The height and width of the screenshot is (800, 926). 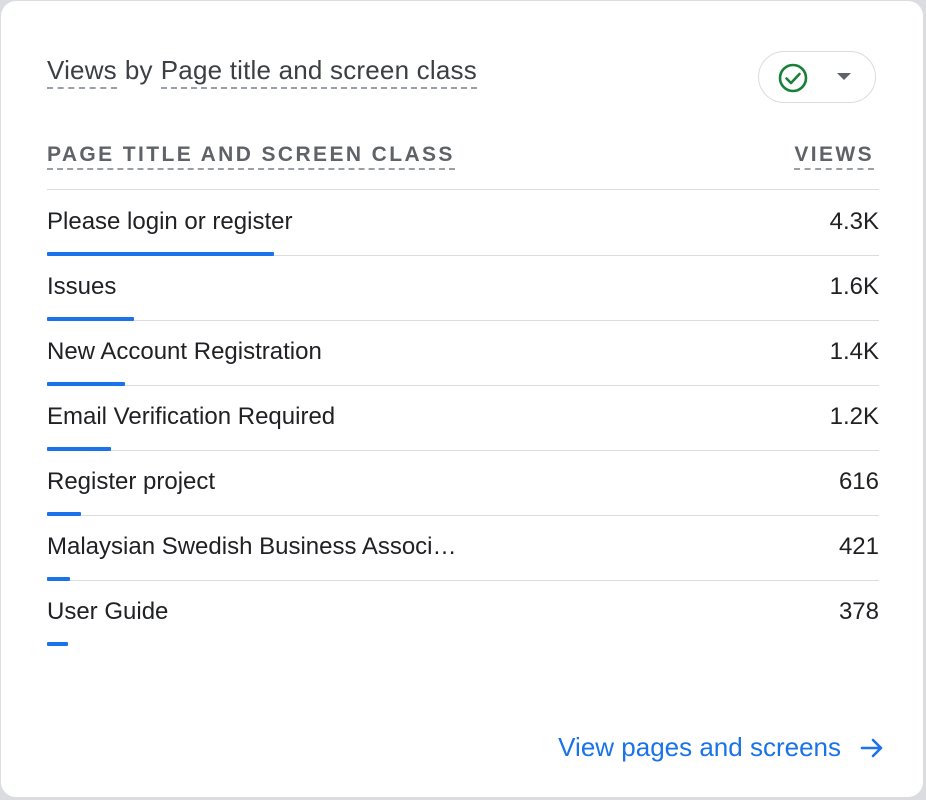 I want to click on row-label: Register project, so click(x=131, y=481).